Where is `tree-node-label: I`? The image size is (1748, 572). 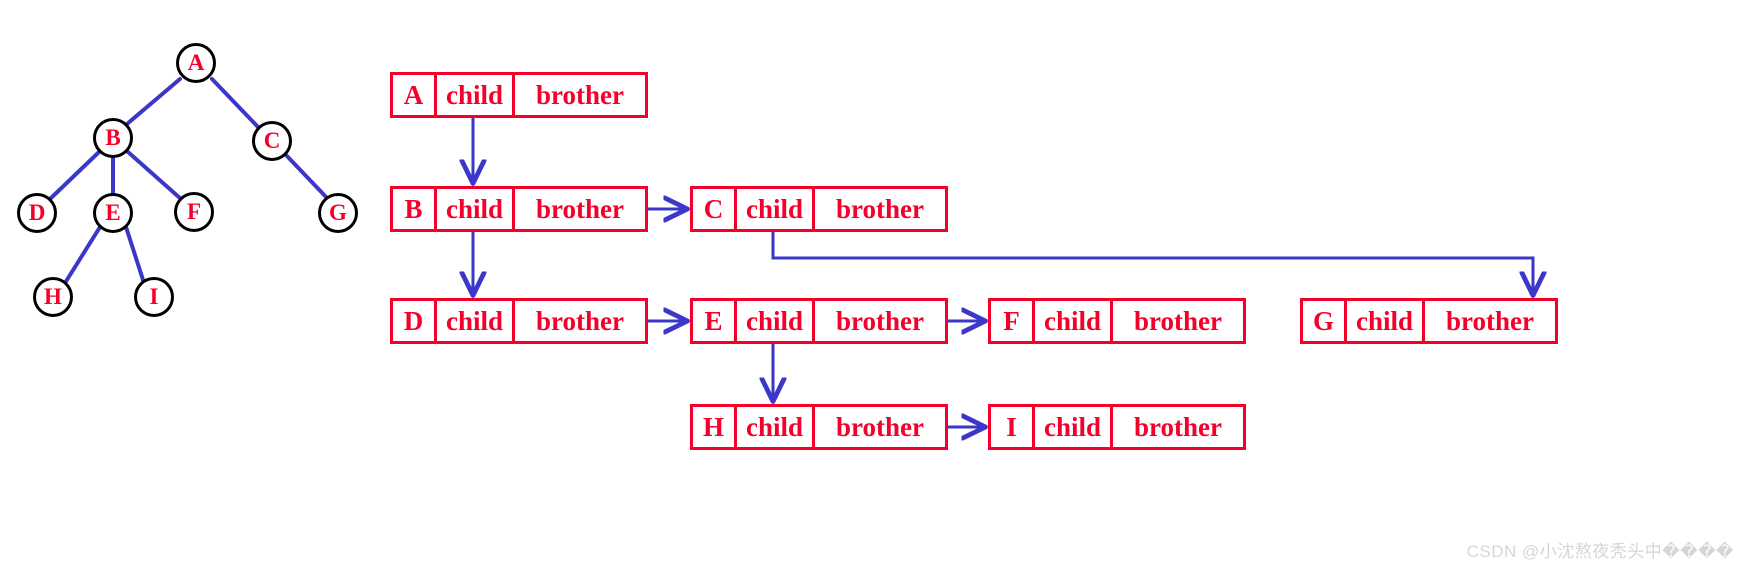
tree-node-label: I is located at coordinates (154, 296).